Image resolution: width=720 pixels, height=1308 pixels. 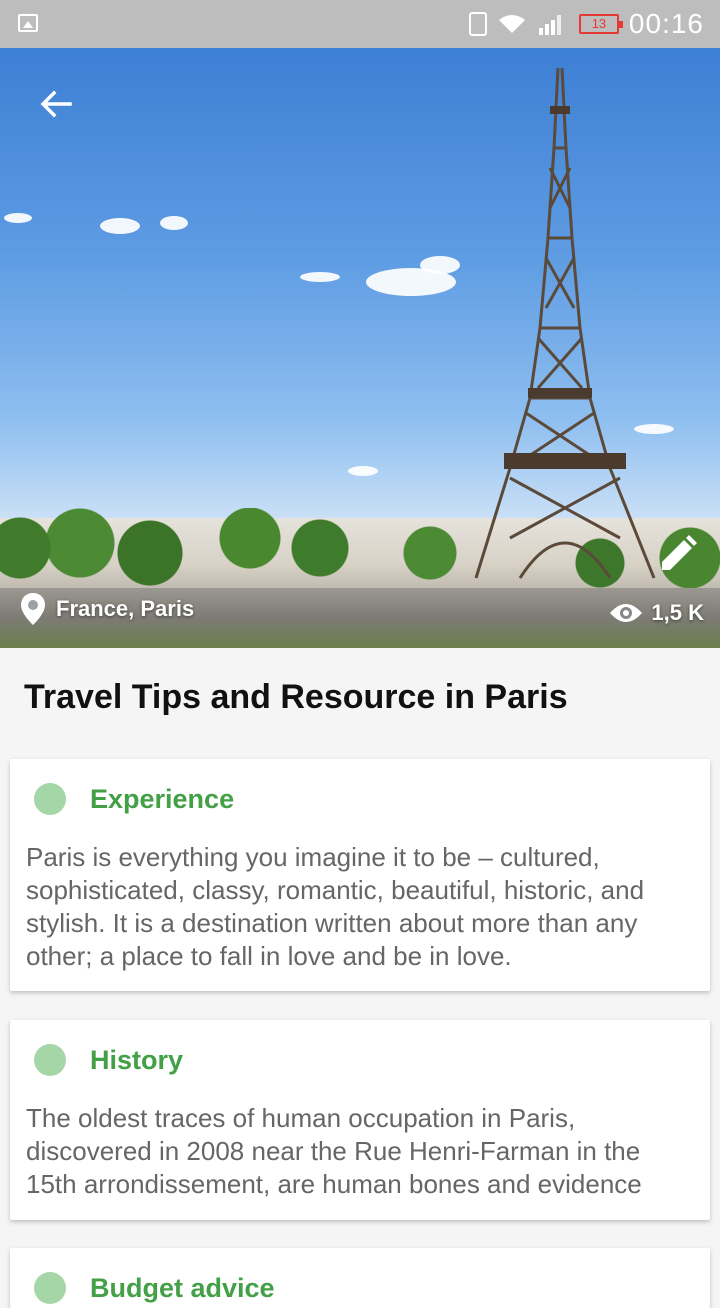 I want to click on image-notification-icon, so click(x=28, y=23).